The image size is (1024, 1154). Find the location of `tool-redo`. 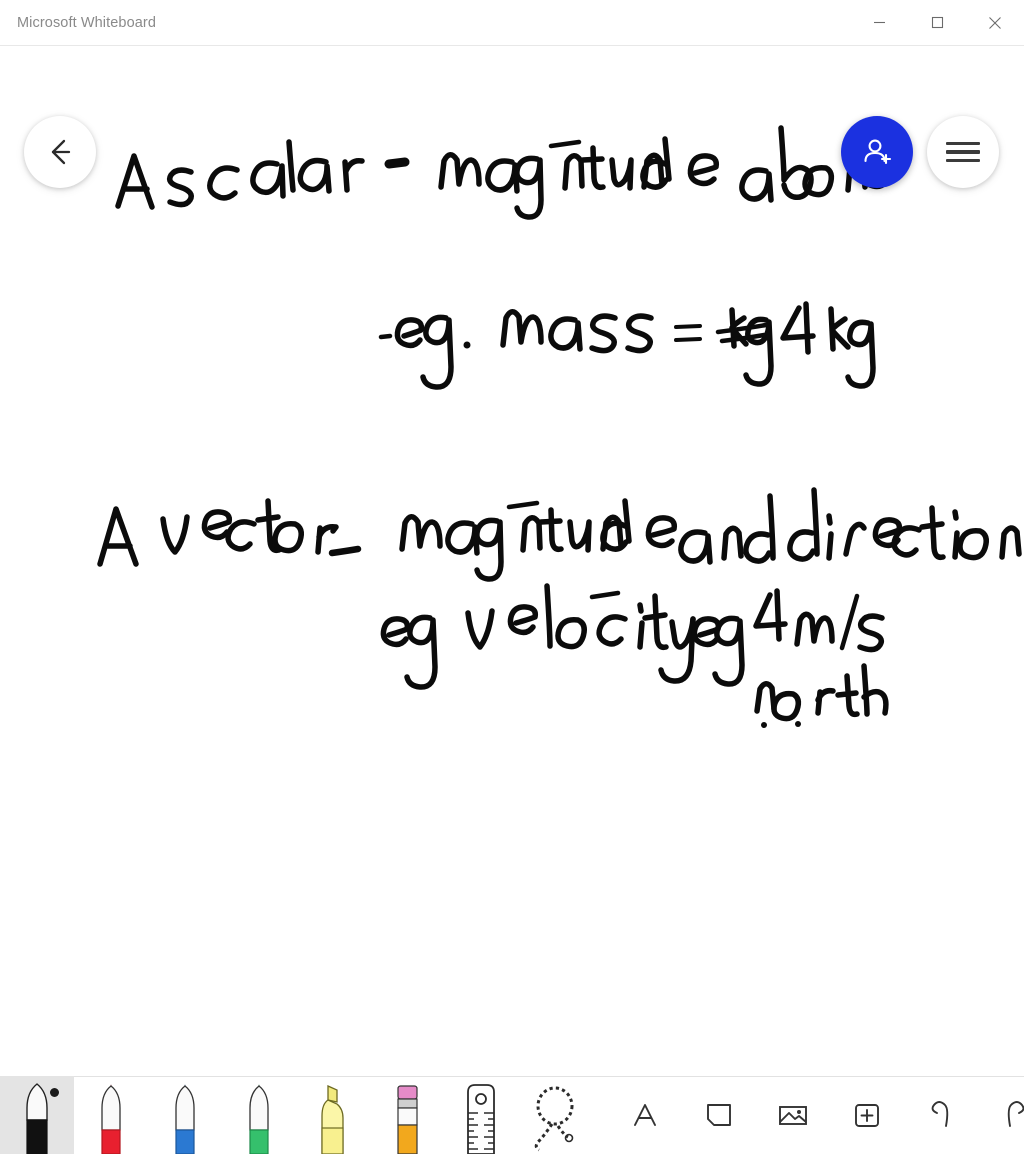

tool-redo is located at coordinates (1001, 1115).